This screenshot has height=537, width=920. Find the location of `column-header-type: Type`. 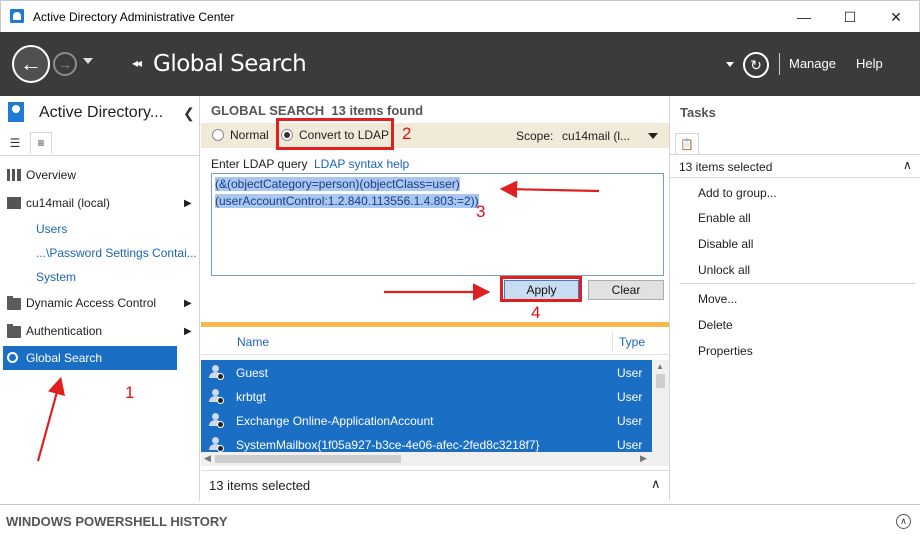

column-header-type: Type is located at coordinates (632, 342).